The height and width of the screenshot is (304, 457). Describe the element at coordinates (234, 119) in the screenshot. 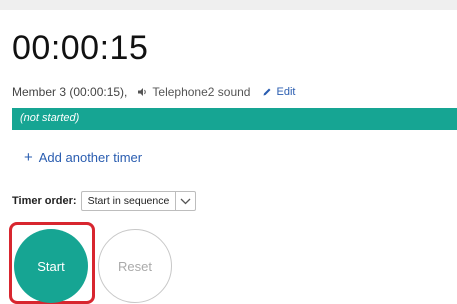

I see `timer-progress-bar: (not started)` at that location.